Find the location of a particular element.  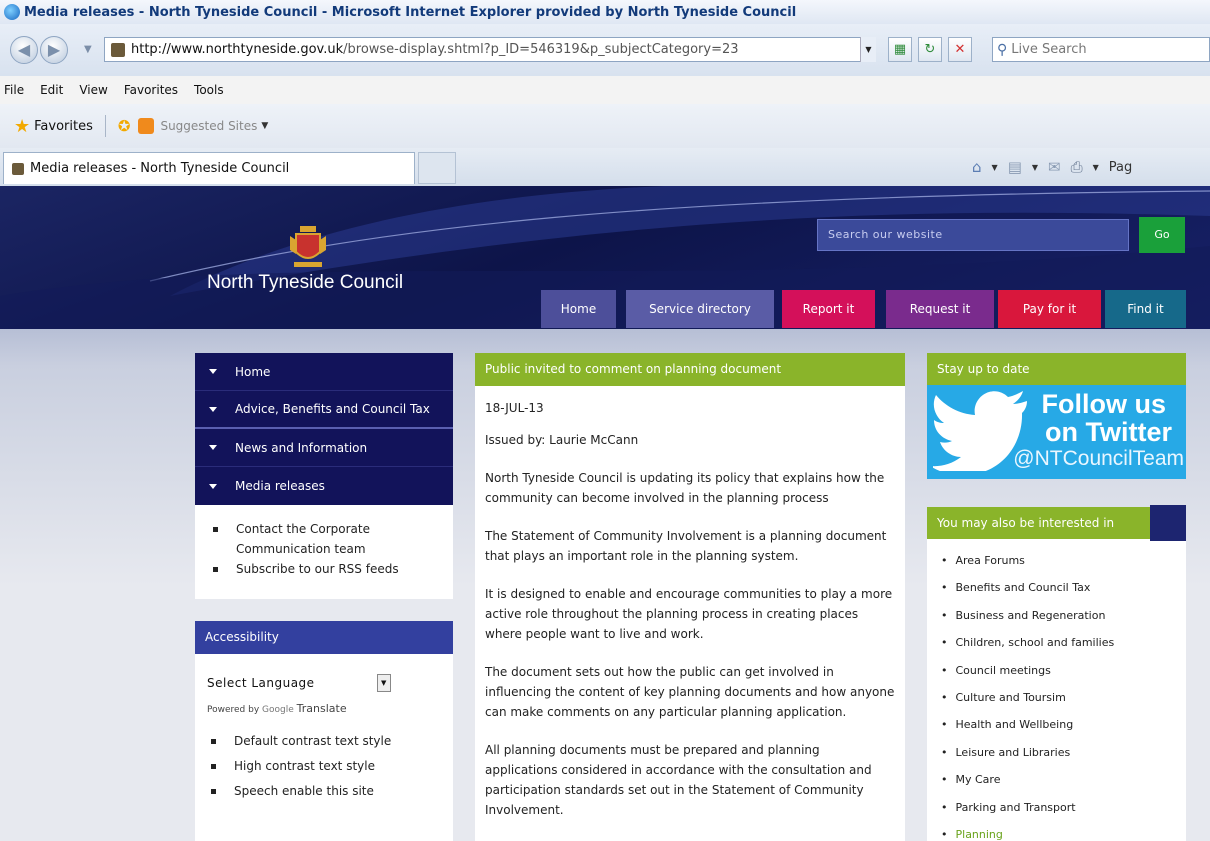

menu-tools: Tools is located at coordinates (209, 90).